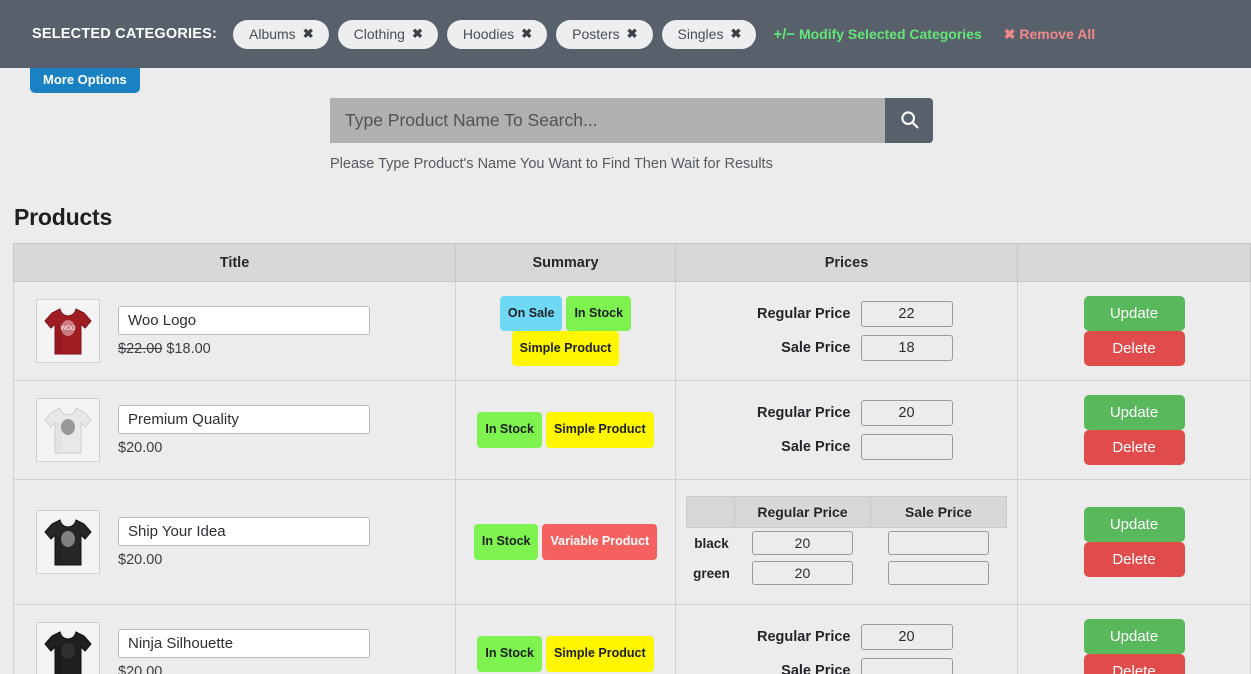 The height and width of the screenshot is (674, 1251). Describe the element at coordinates (816, 447) in the screenshot. I see `sale-price-label: Sale Price` at that location.